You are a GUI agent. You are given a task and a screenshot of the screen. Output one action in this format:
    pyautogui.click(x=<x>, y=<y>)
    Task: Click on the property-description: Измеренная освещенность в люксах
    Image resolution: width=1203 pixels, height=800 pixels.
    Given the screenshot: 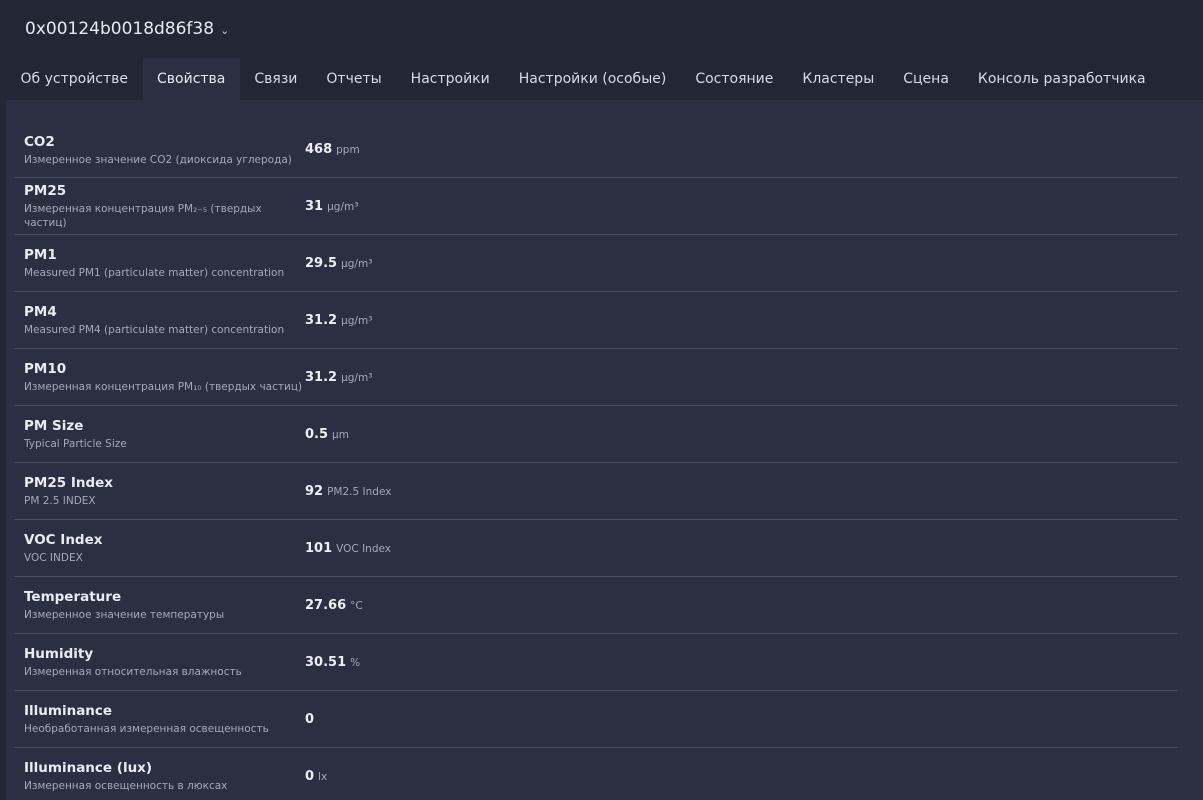 What is the action you would take?
    pyautogui.click(x=126, y=786)
    